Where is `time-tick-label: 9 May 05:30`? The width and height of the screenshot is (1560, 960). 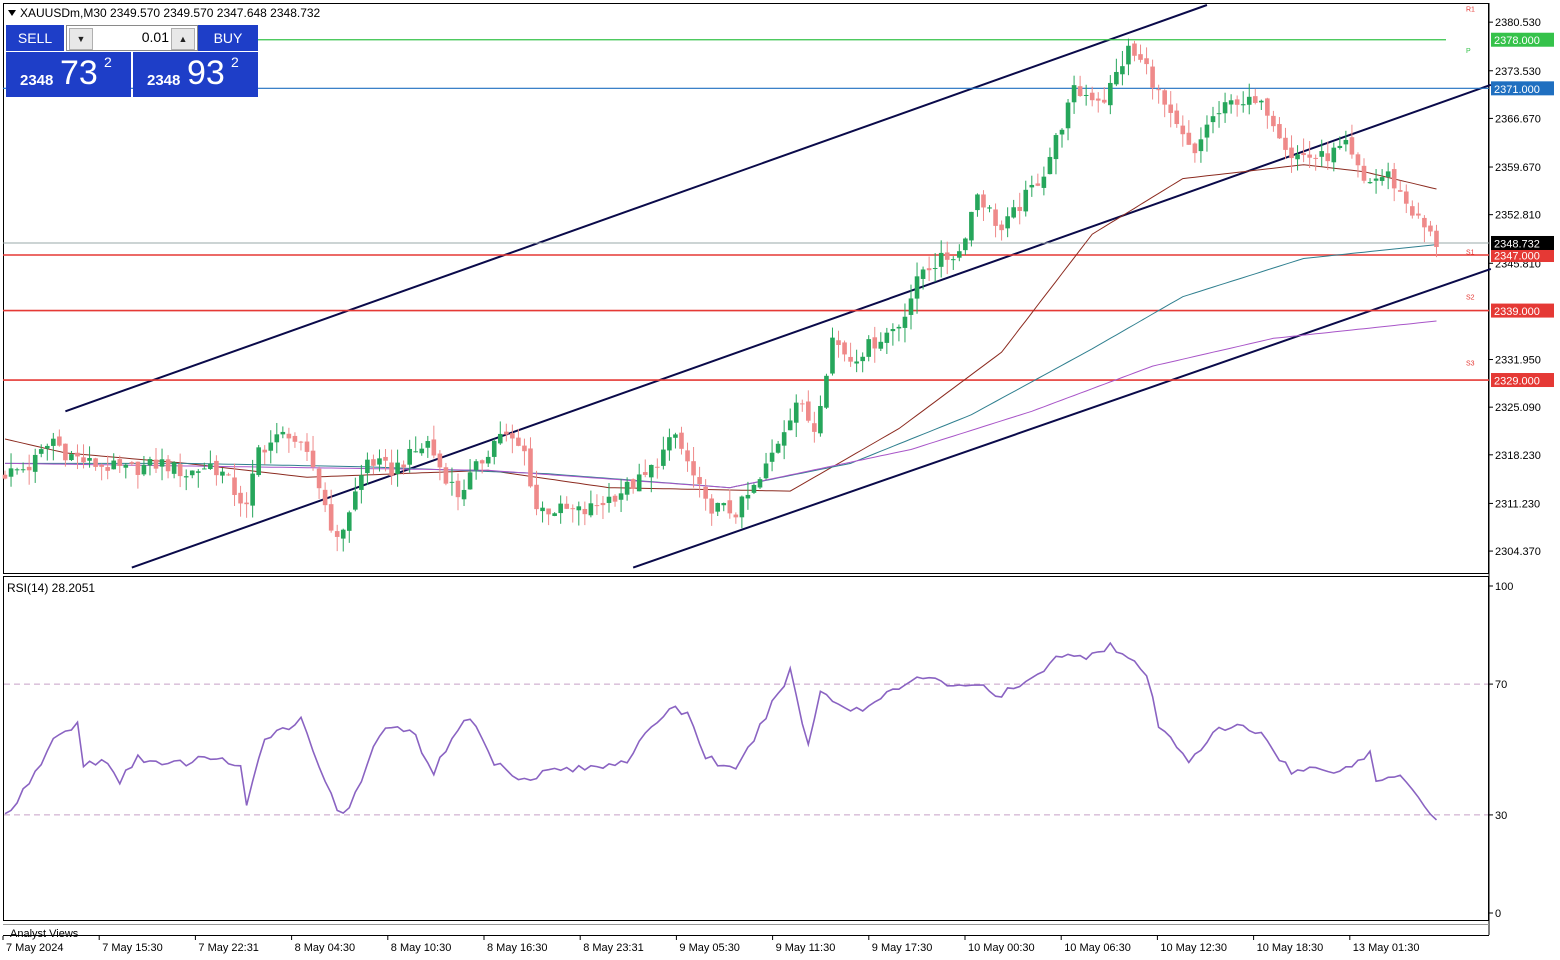 time-tick-label: 9 May 05:30 is located at coordinates (709, 948).